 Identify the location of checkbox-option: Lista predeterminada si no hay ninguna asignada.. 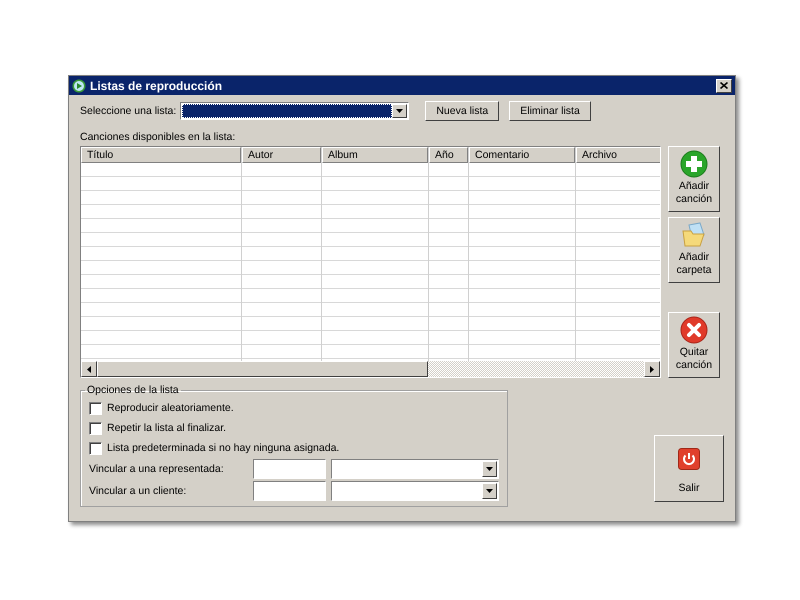
(294, 448).